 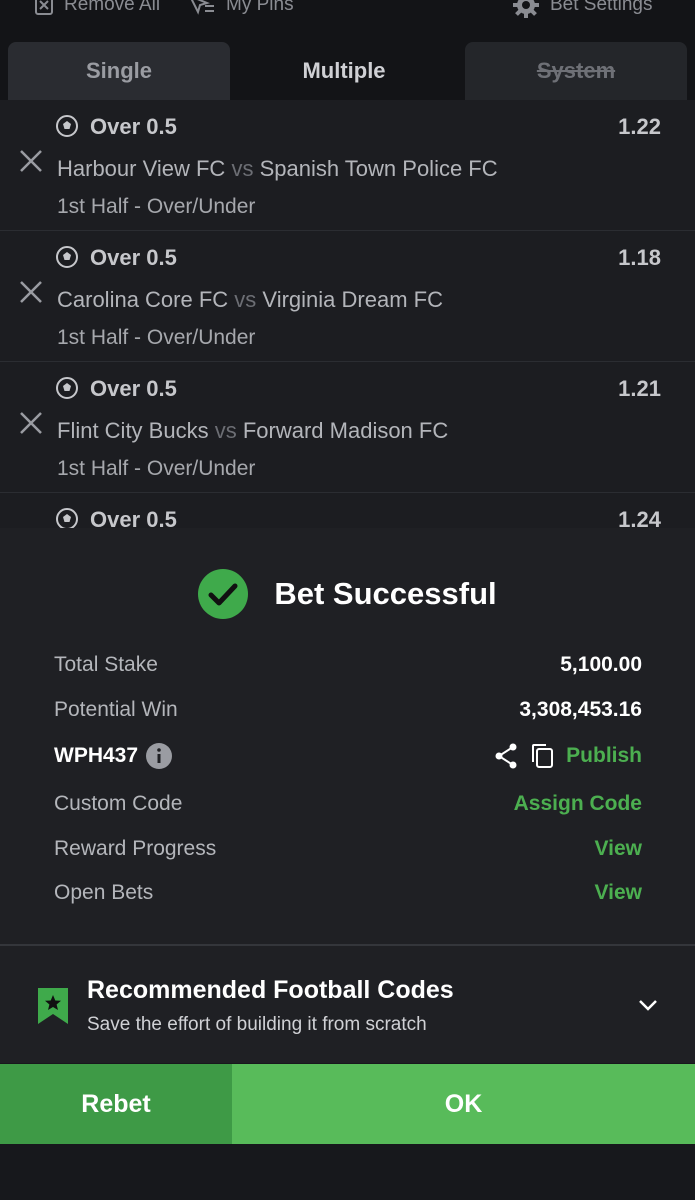 I want to click on remove-all-button: Remove All, so click(x=97, y=10).